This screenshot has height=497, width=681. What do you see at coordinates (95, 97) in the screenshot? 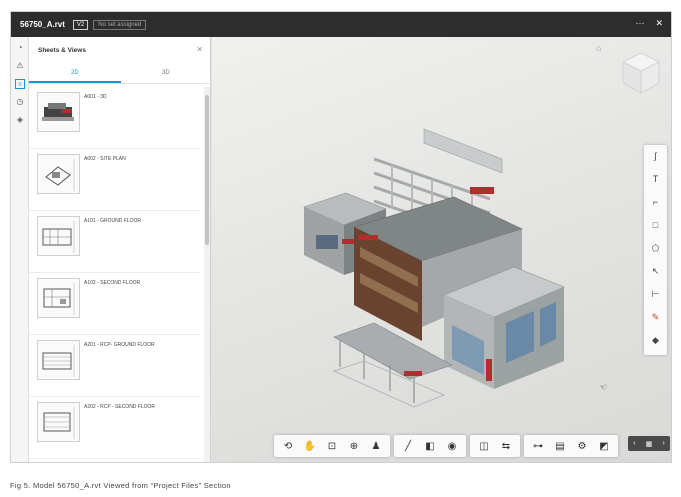
I see `sheet-label: A001 - 3D` at bounding box center [95, 97].